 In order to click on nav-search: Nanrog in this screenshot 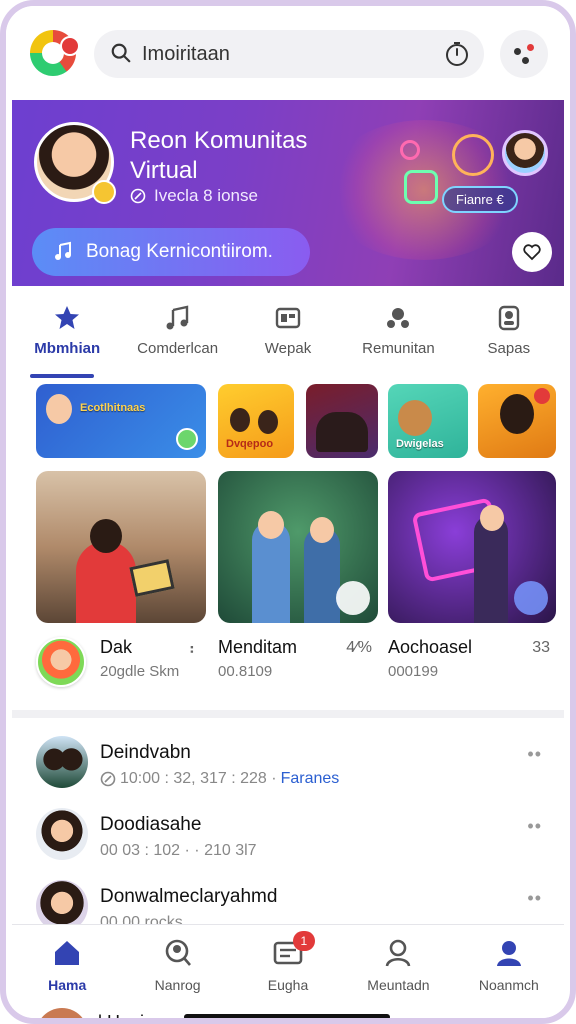, I will do `click(177, 971)`.